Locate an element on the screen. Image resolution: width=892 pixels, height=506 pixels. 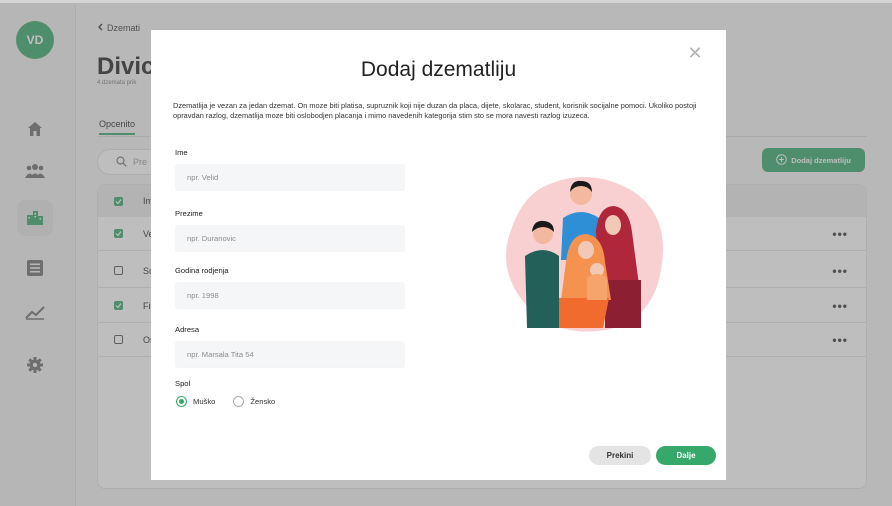
zensko-radio is located at coordinates (239, 401).